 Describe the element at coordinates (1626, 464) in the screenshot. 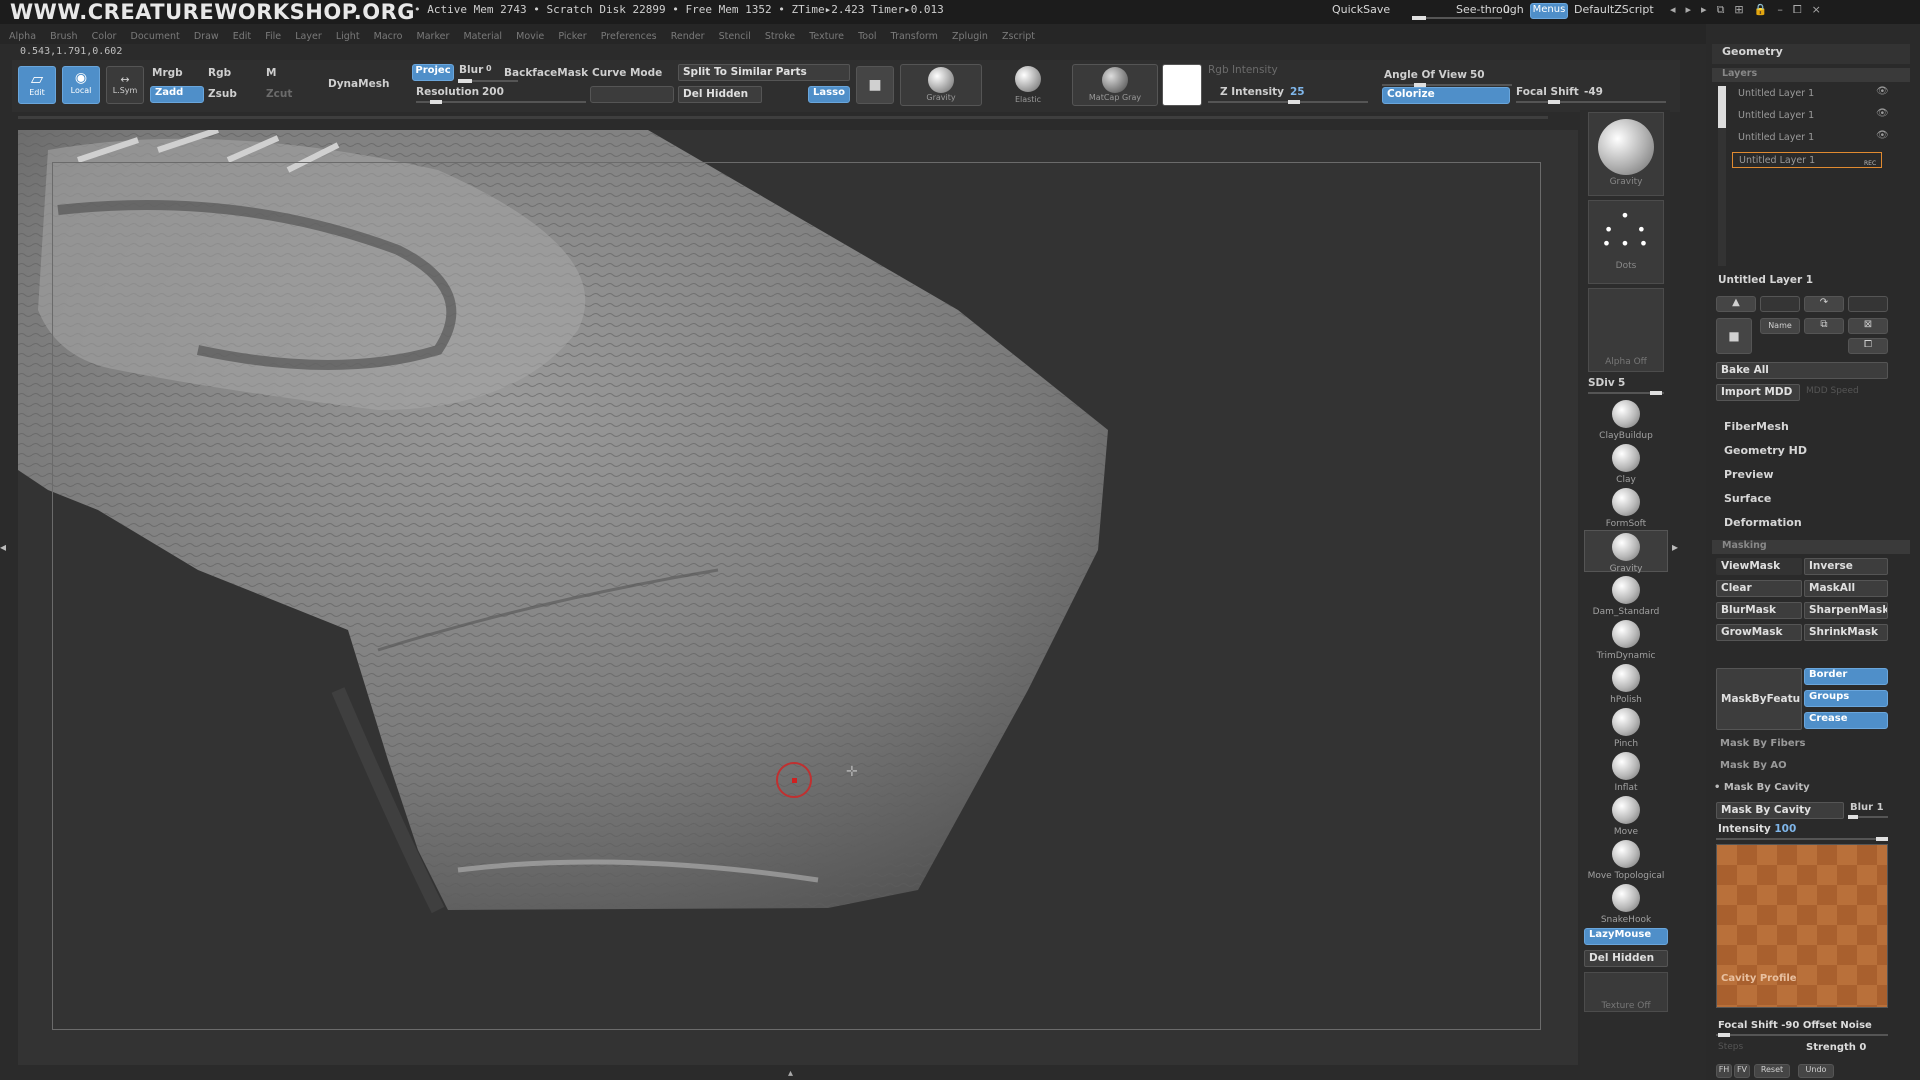

I see `brush-clay: Clay` at that location.